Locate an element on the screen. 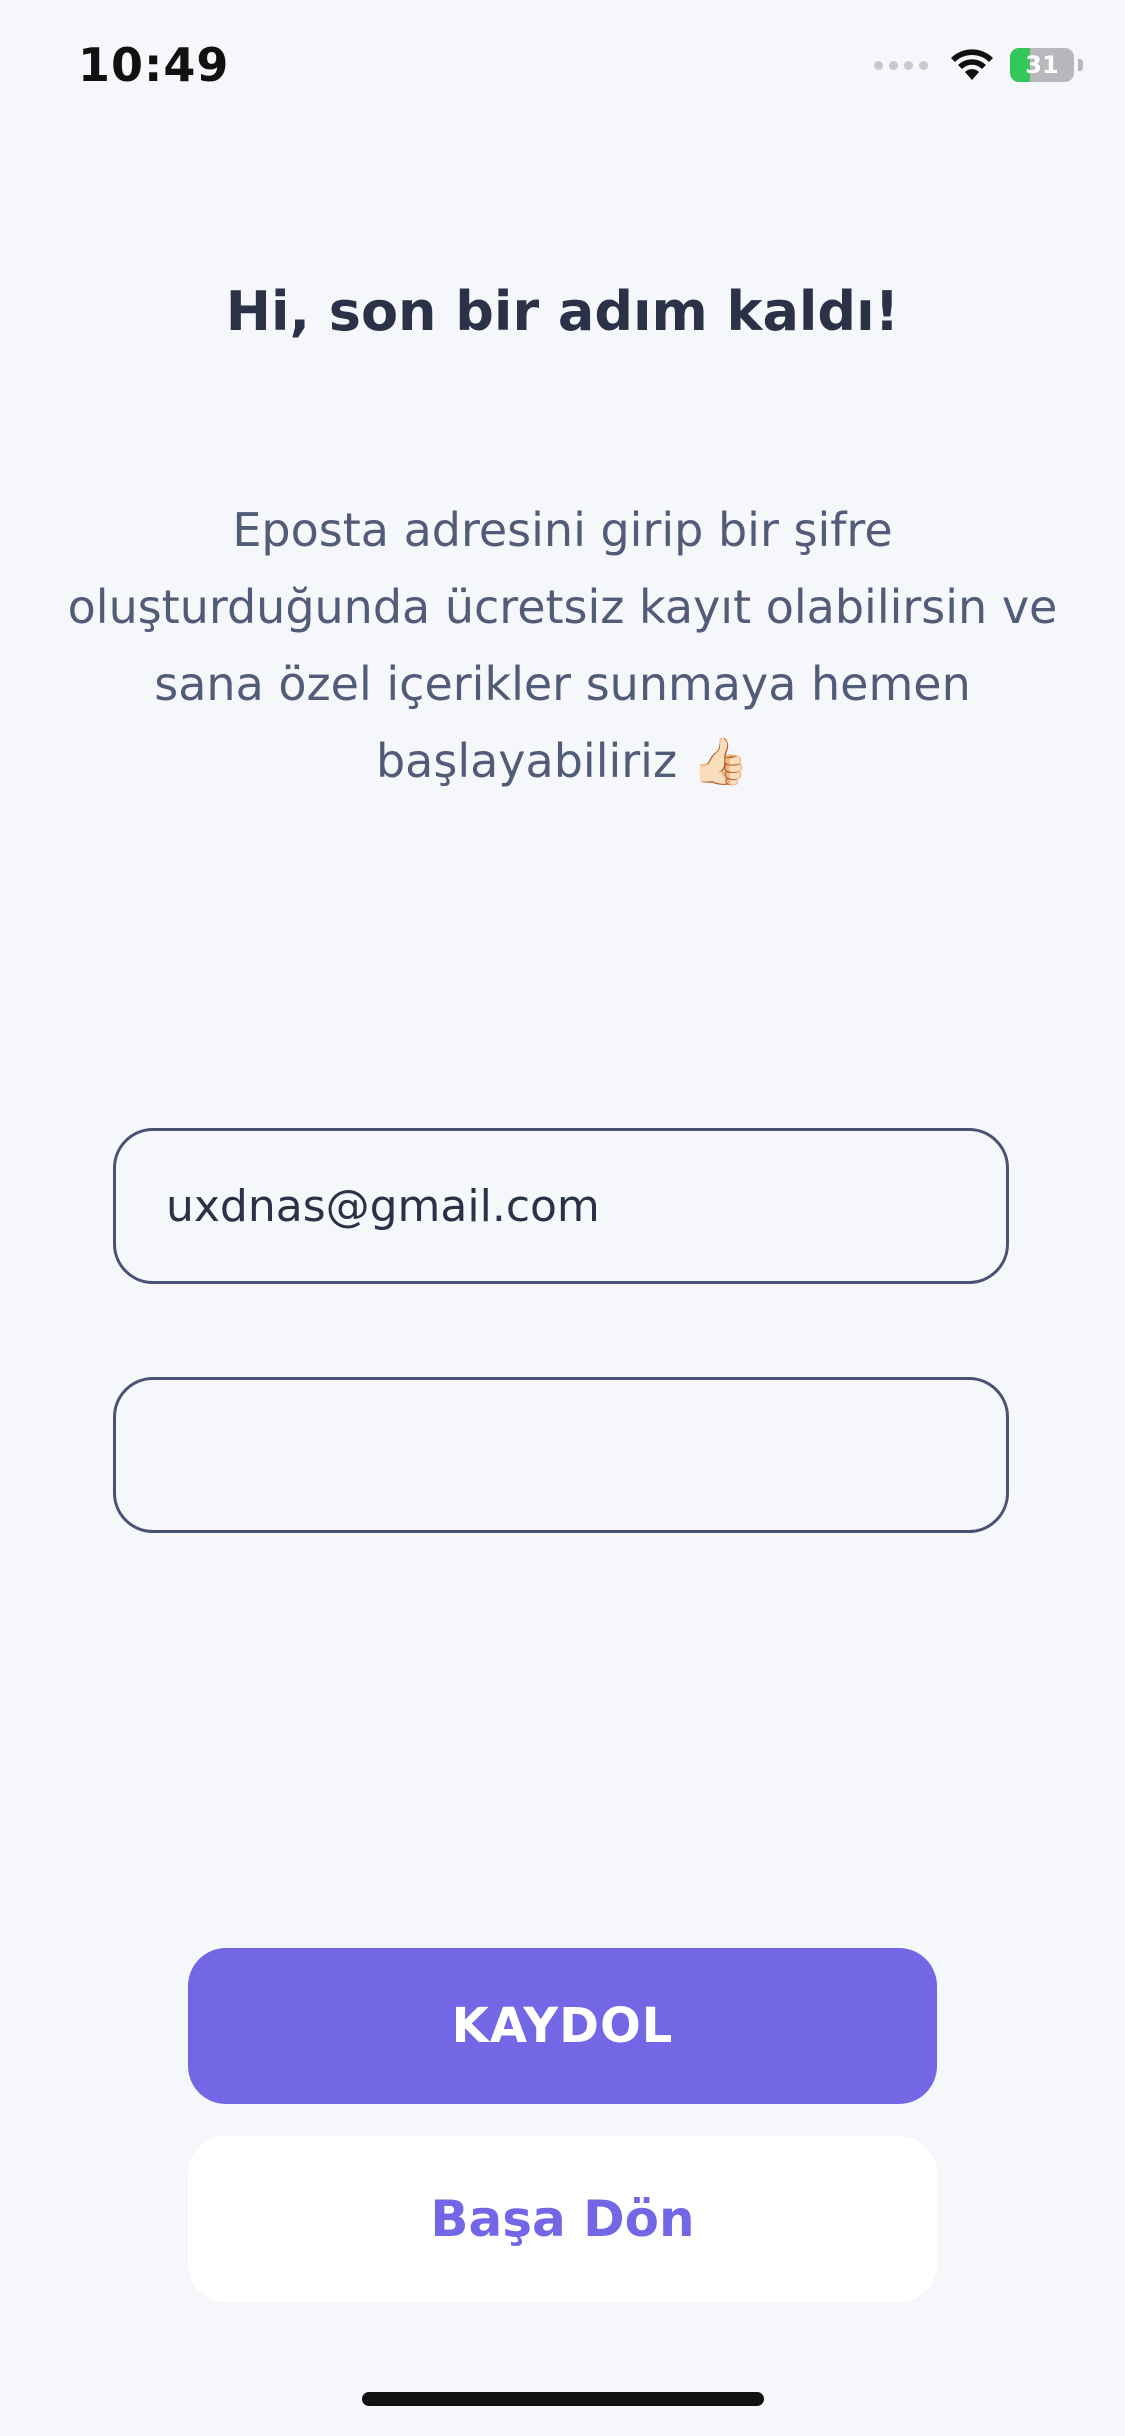  page-title: Hi, son bir adım kaldı! is located at coordinates (562, 311).